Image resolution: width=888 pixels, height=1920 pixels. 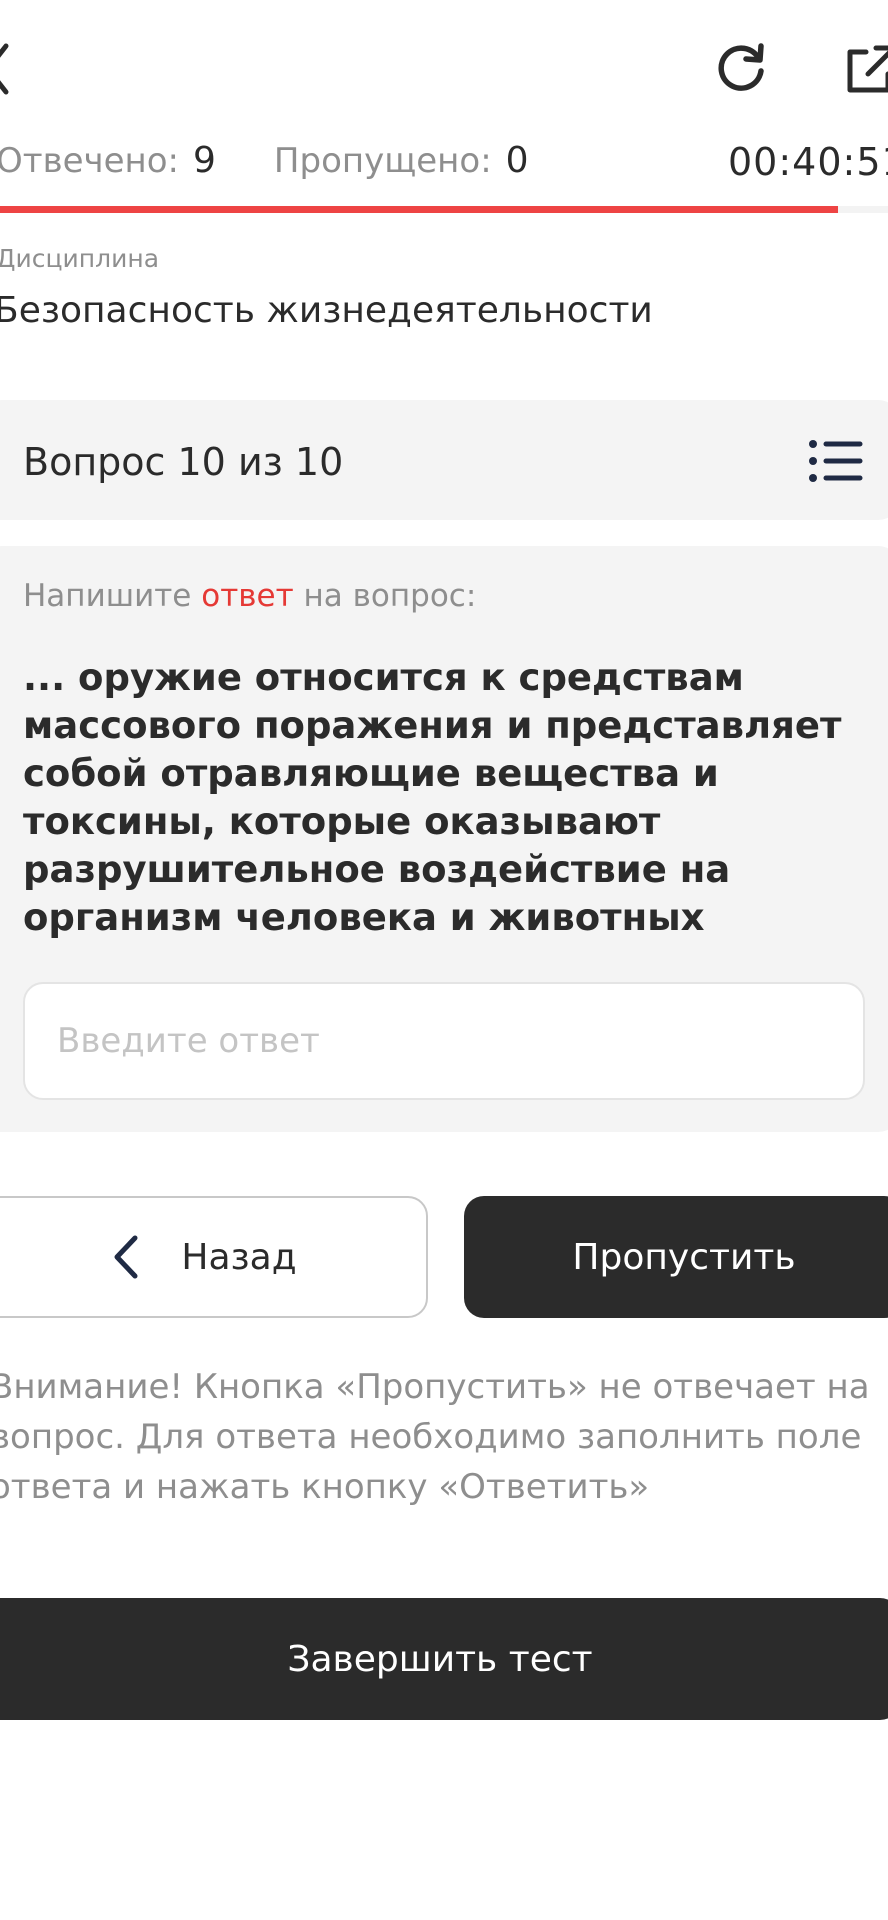 I want to click on answered-count: 9, so click(x=204, y=160).